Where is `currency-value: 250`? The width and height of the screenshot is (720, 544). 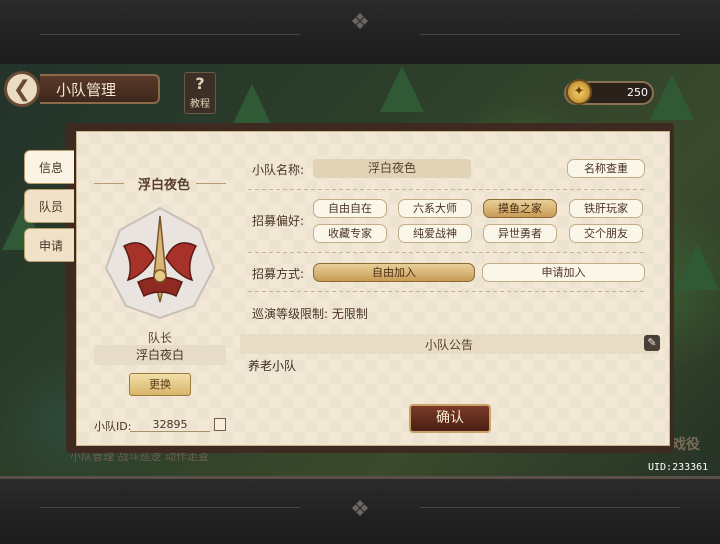
currency-value: 250 is located at coordinates (637, 92).